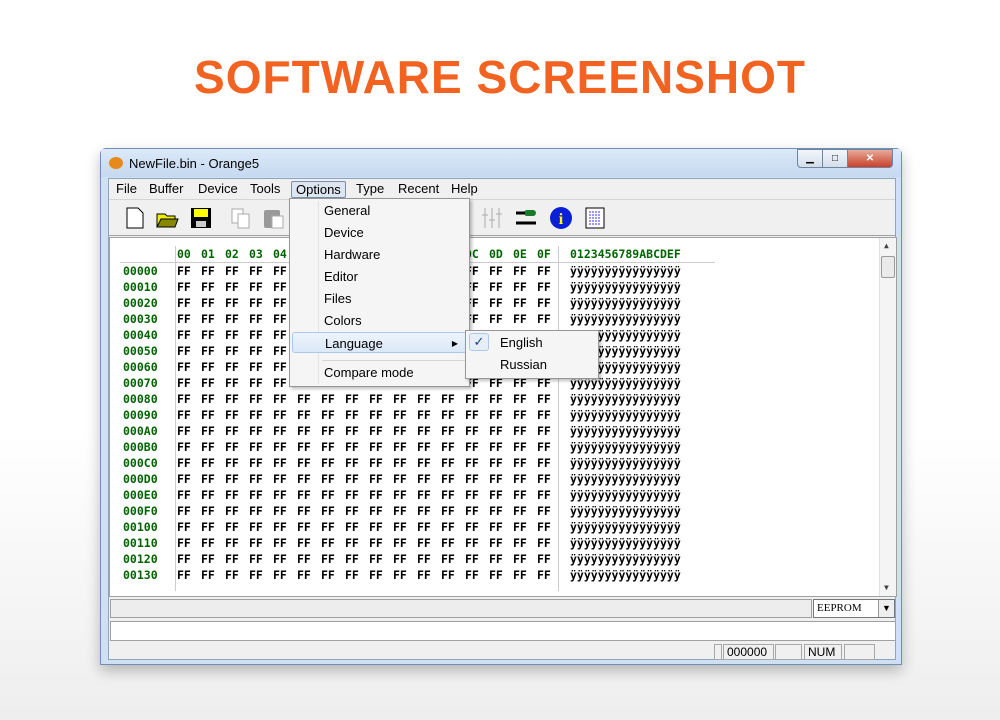 Image resolution: width=1000 pixels, height=720 pixels. What do you see at coordinates (318, 189) in the screenshot?
I see `menu-options: Options` at bounding box center [318, 189].